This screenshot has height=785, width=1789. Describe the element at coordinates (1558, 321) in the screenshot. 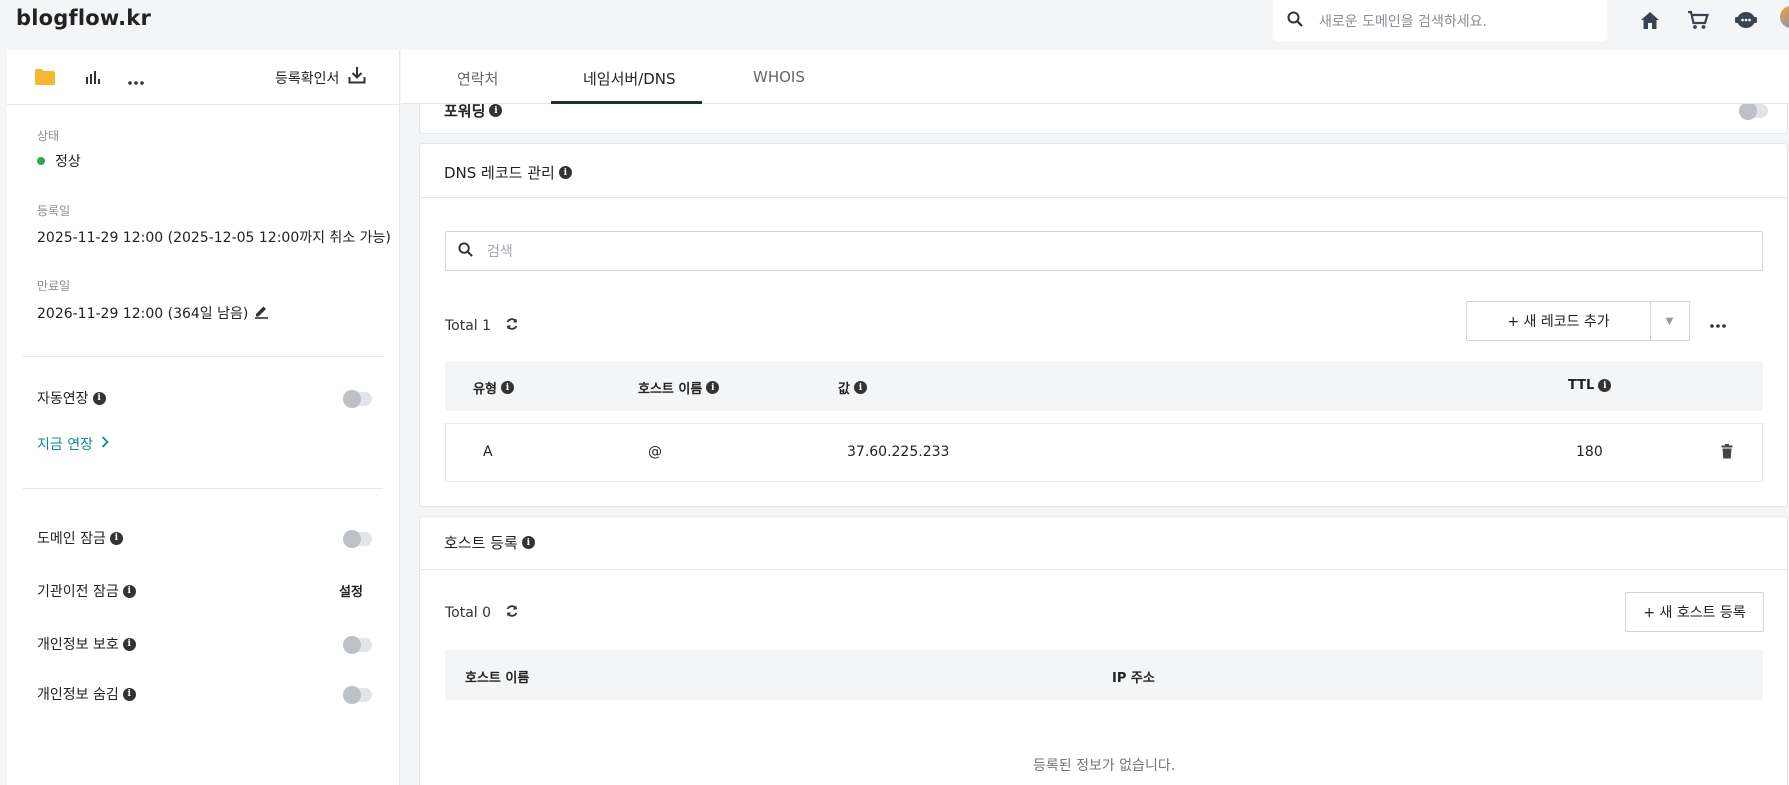

I see `add-record-button: + 새 레코드 추가` at that location.